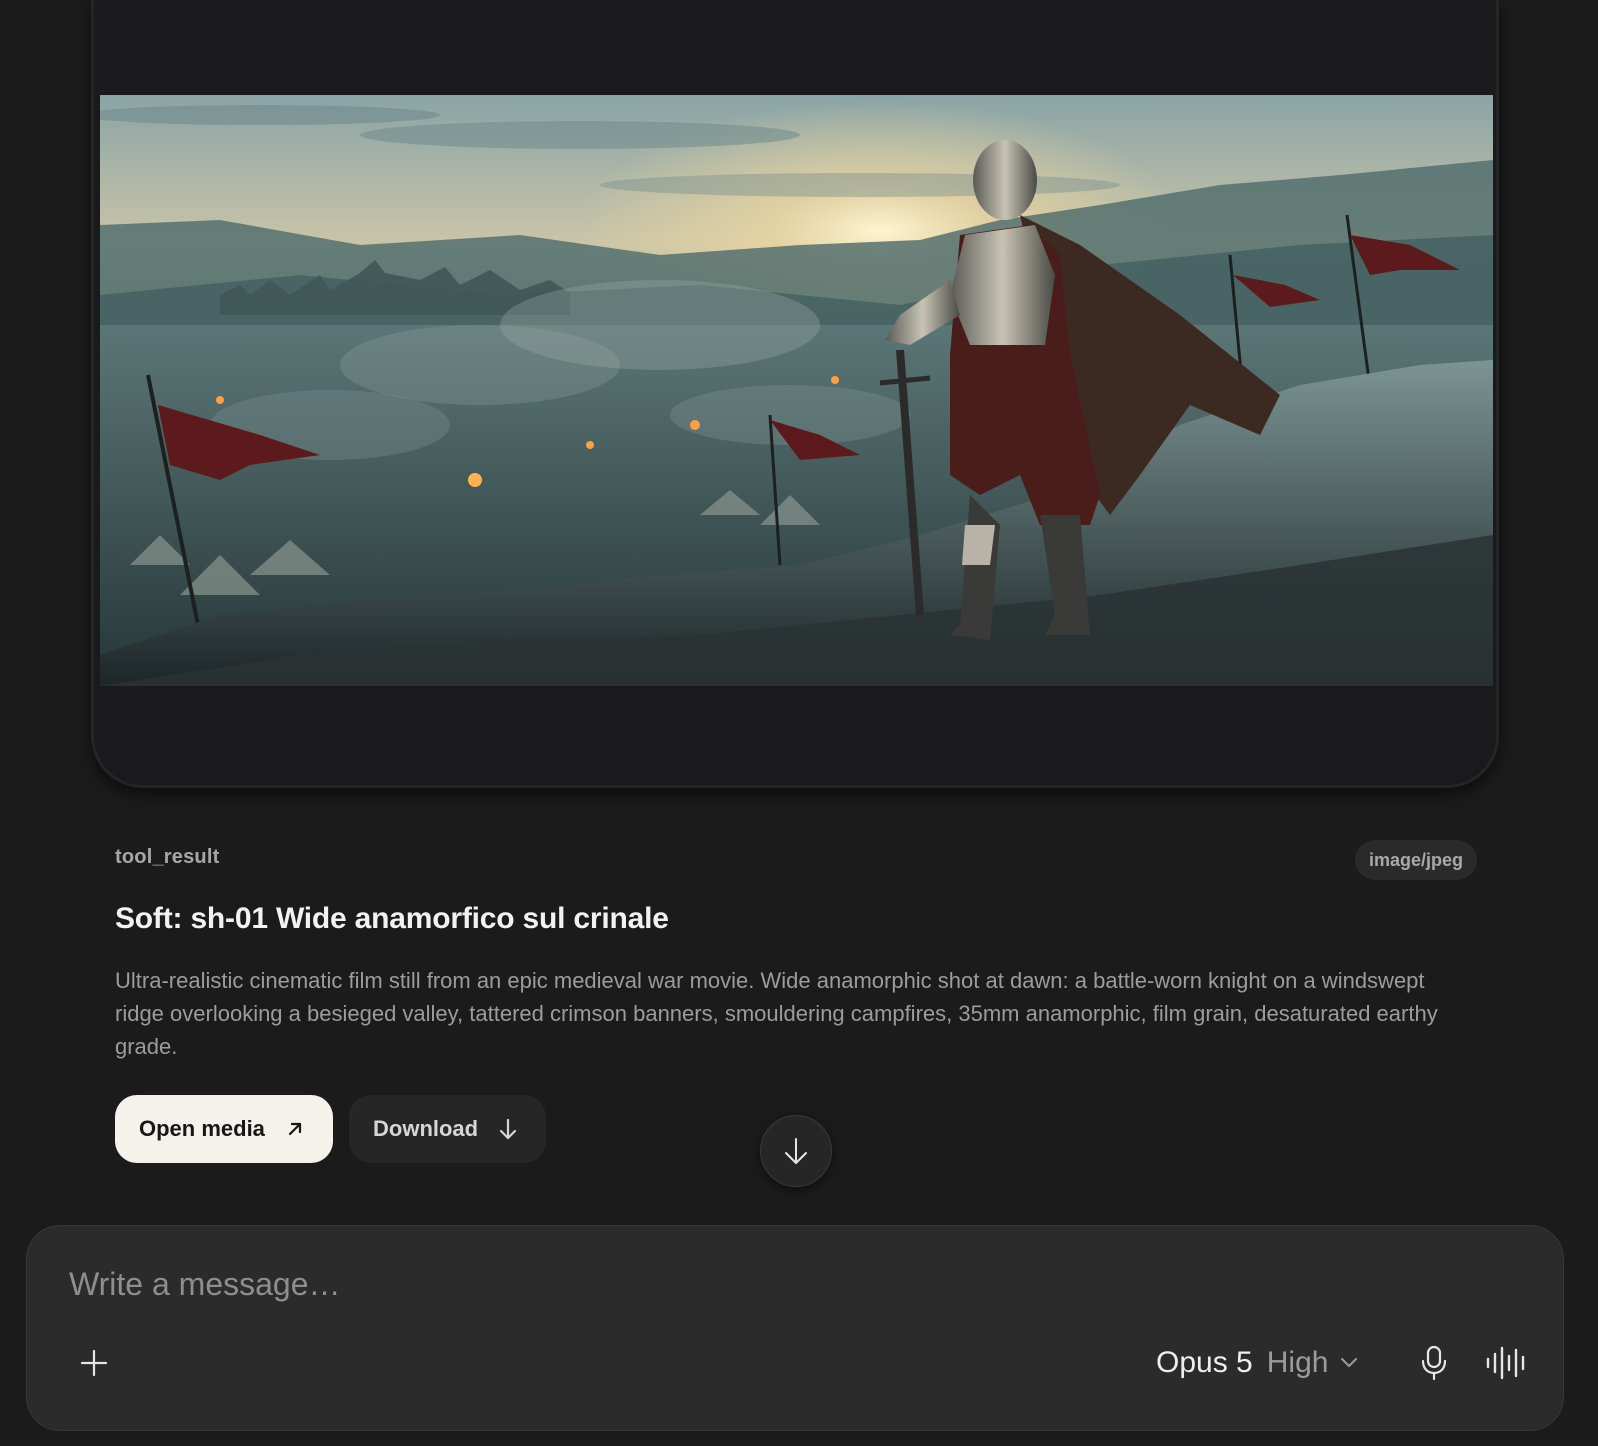 This screenshot has width=1598, height=1446. Describe the element at coordinates (1257, 1363) in the screenshot. I see `model-selector: Opus 5 High` at that location.